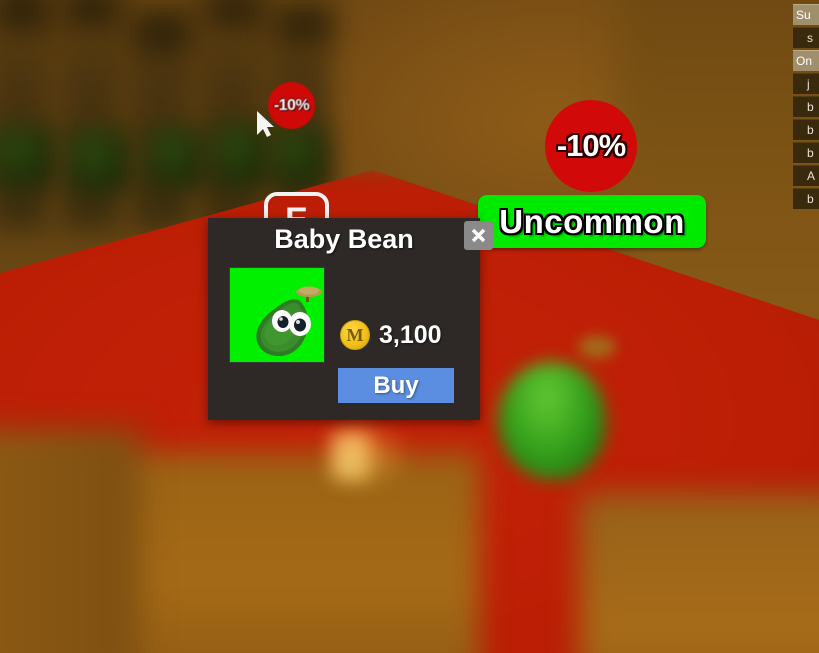 The height and width of the screenshot is (653, 819). I want to click on price-row: M 3,100, so click(391, 335).